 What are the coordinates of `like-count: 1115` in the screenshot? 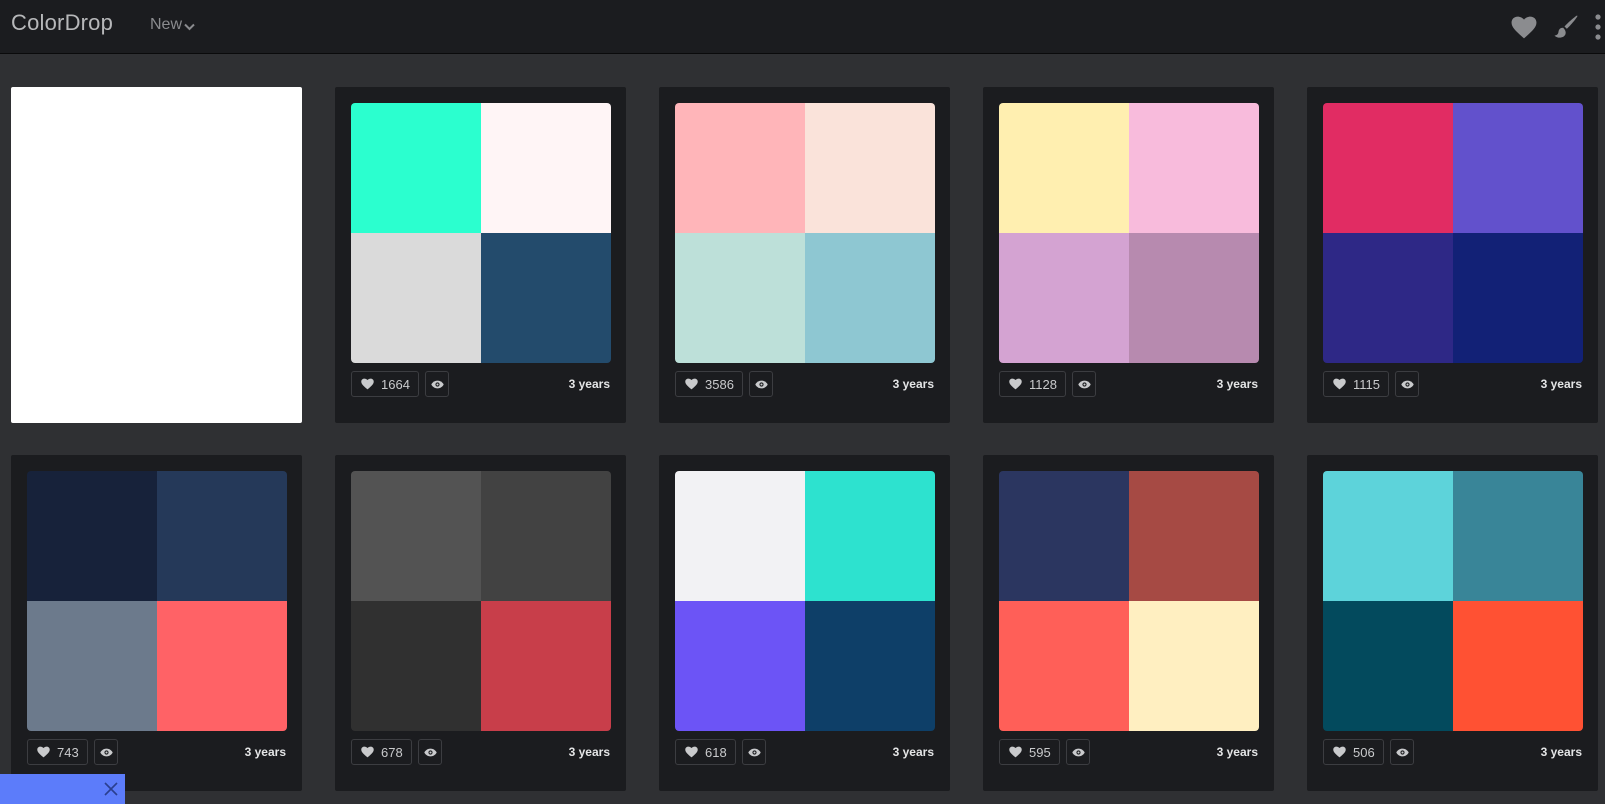 It's located at (1366, 384).